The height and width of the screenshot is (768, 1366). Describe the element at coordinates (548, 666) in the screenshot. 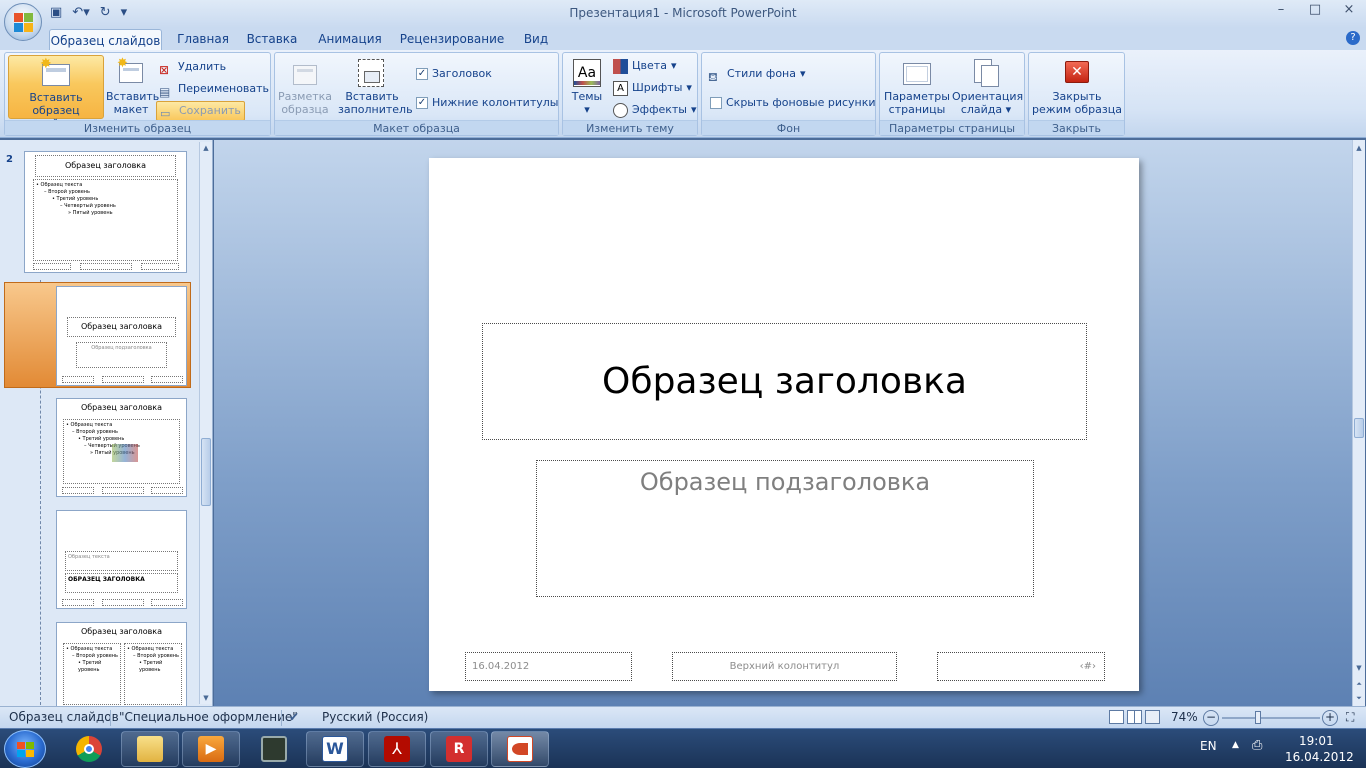

I see `date-placeholder: 16.04.2012` at that location.